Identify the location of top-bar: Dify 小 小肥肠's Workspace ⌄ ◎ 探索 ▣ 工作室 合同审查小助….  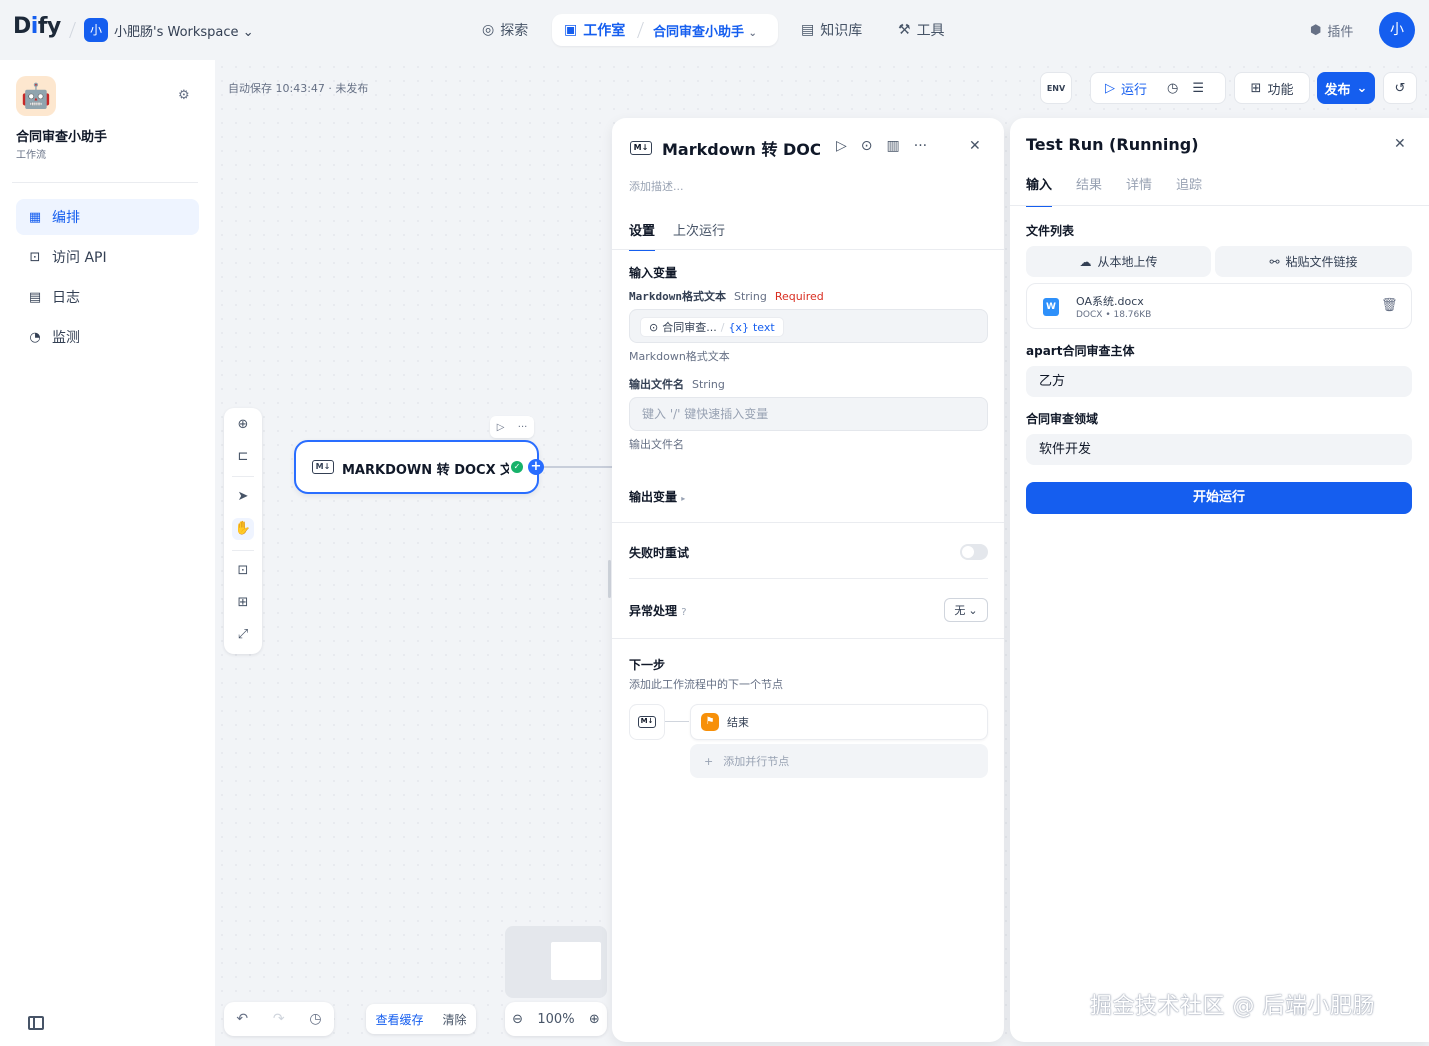
(714, 30).